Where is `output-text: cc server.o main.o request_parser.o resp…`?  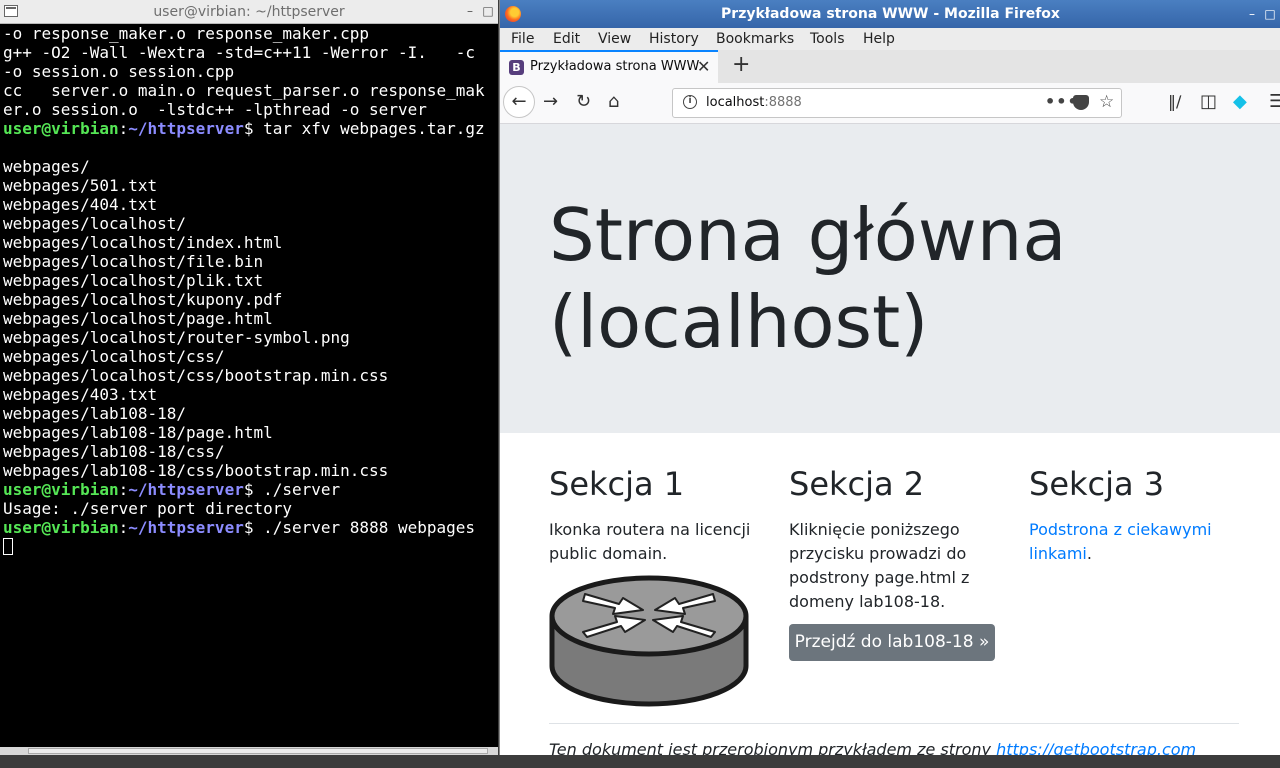 output-text: cc server.o main.o request_parser.o resp… is located at coordinates (244, 90).